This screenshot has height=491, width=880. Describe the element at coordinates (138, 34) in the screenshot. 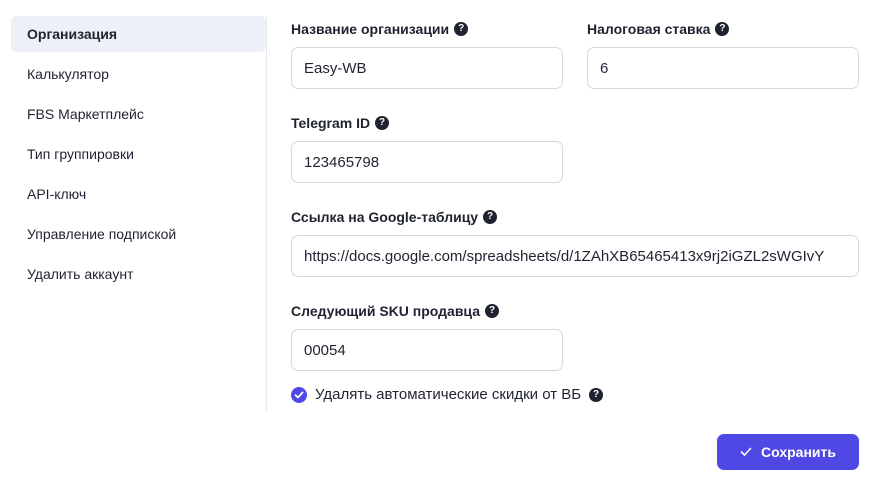

I see `sidebar-item-organization: Организация` at that location.